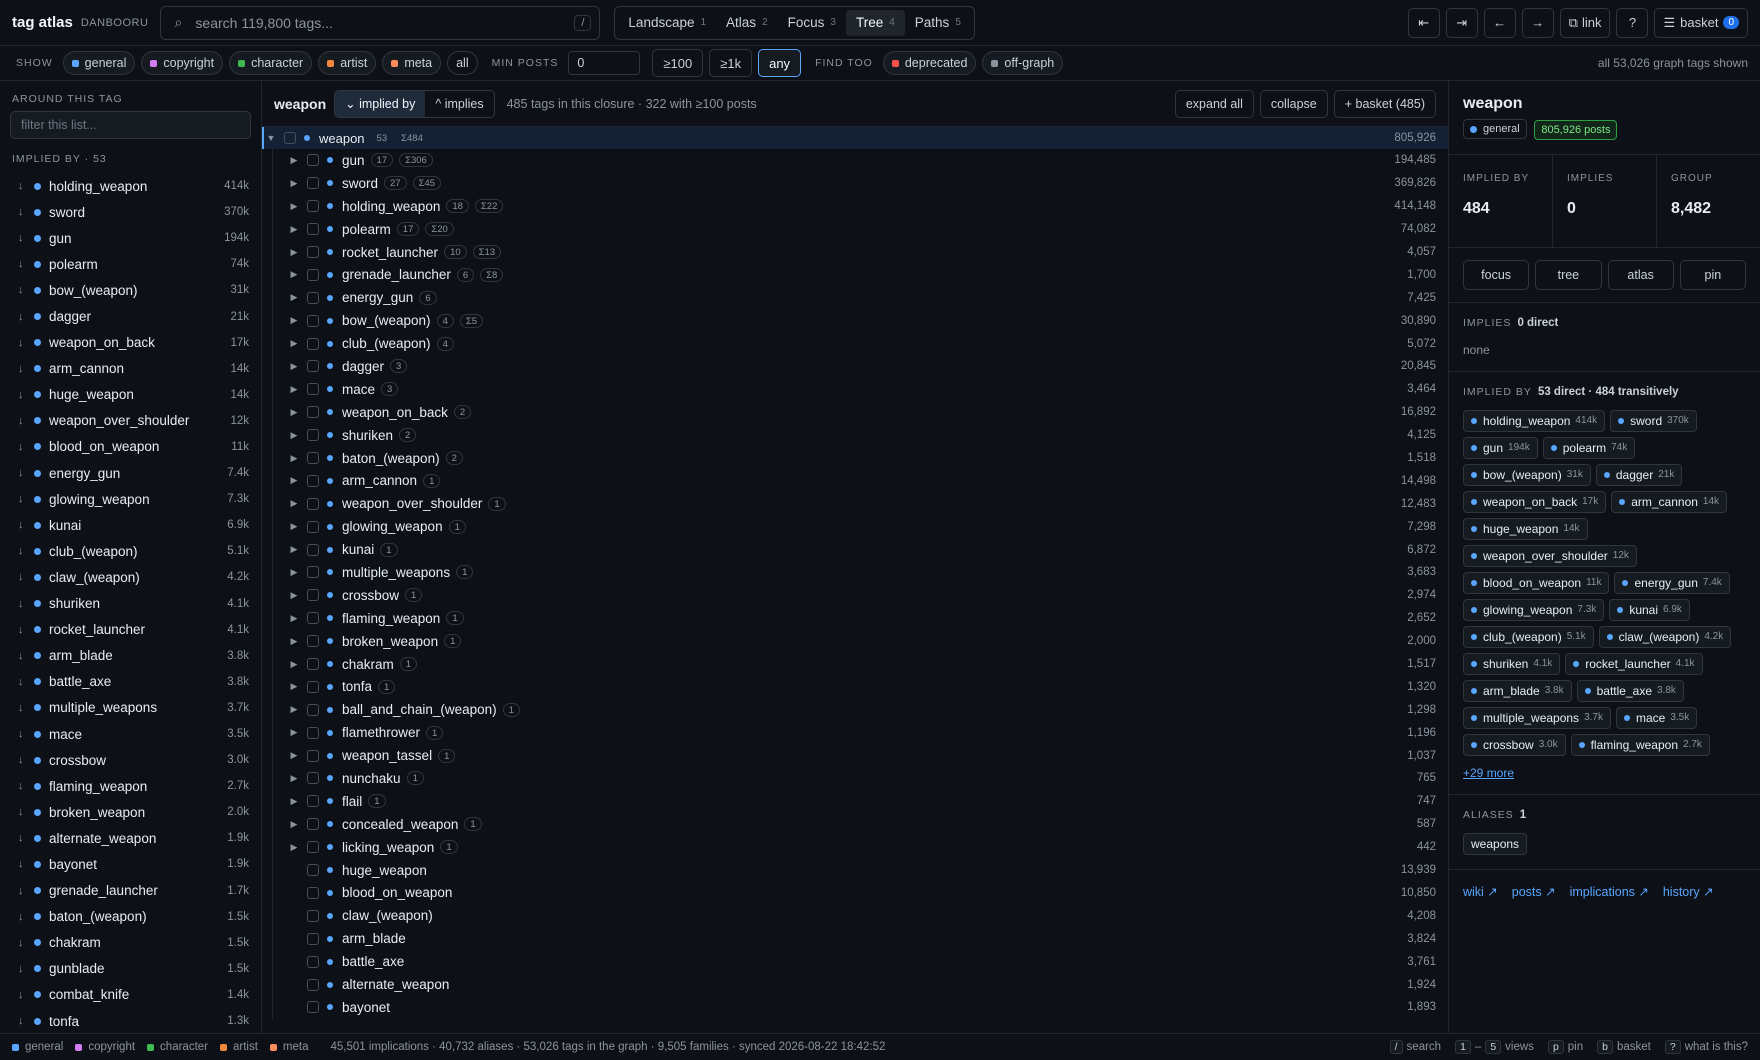 The width and height of the screenshot is (1760, 1060). I want to click on sidebar-item-chakram: ↓ chakram 1.5k, so click(130, 943).